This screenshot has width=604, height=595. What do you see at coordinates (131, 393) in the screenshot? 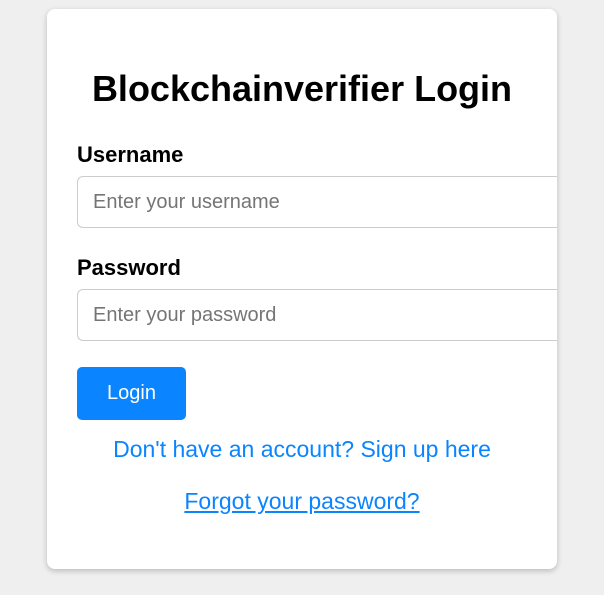
I see `login-button: Login` at bounding box center [131, 393].